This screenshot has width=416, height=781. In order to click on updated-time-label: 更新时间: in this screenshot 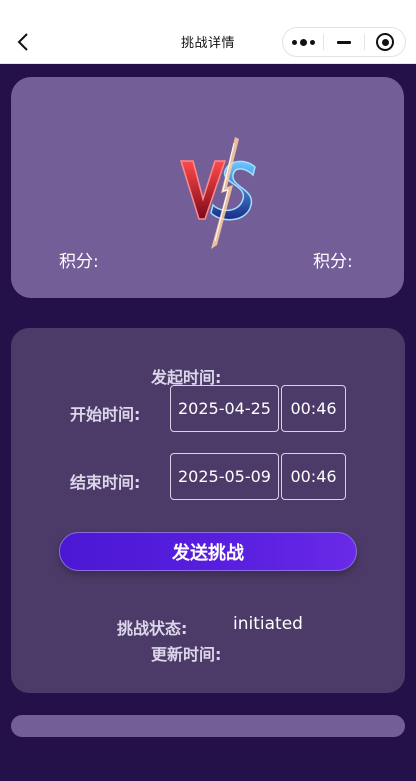, I will do `click(186, 654)`.